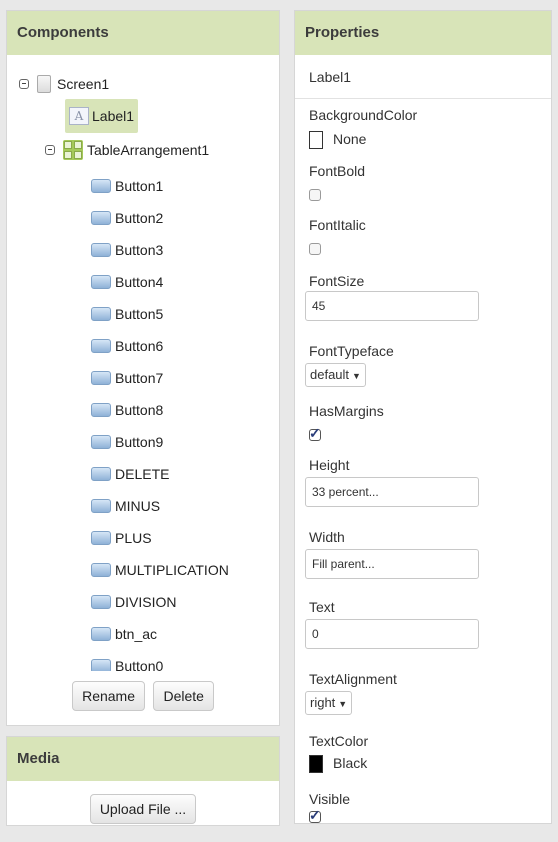 This screenshot has width=558, height=842. What do you see at coordinates (133, 538) in the screenshot?
I see `button-component-label: PLUS` at bounding box center [133, 538].